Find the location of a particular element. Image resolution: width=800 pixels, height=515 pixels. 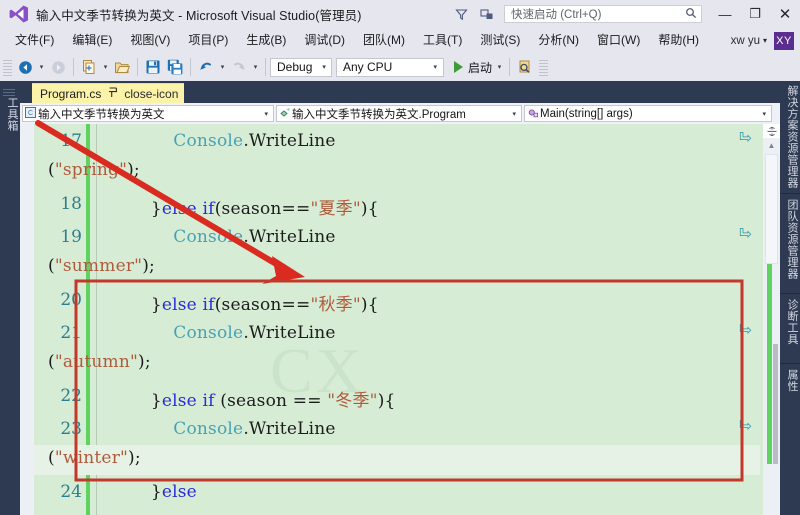

search-icon is located at coordinates (691, 14).